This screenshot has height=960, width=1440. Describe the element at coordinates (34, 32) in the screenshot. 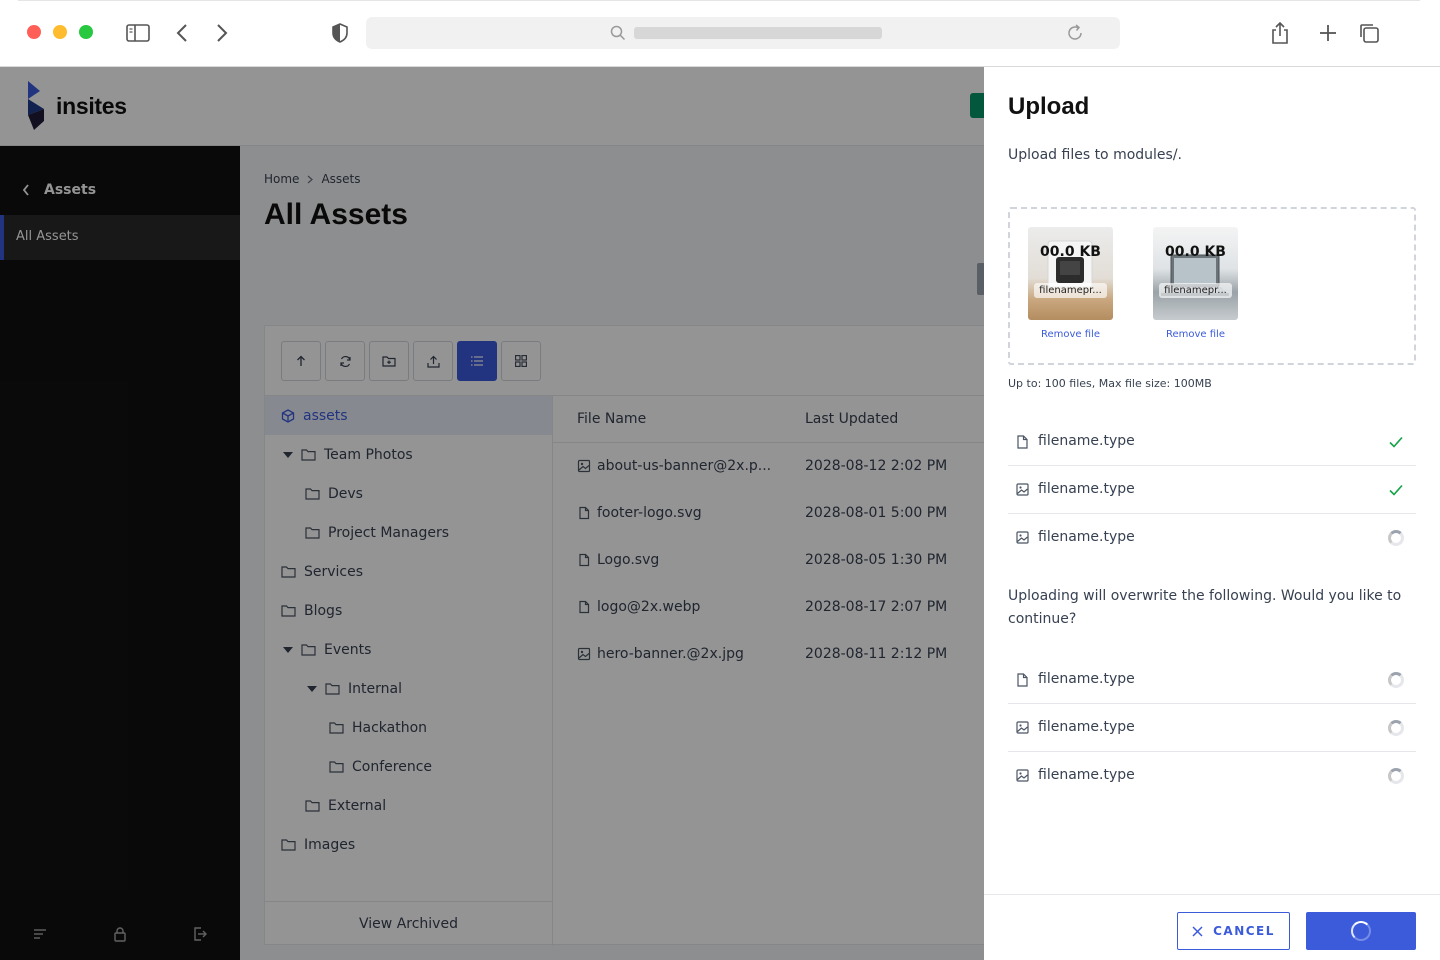

I see `close-window-button` at that location.